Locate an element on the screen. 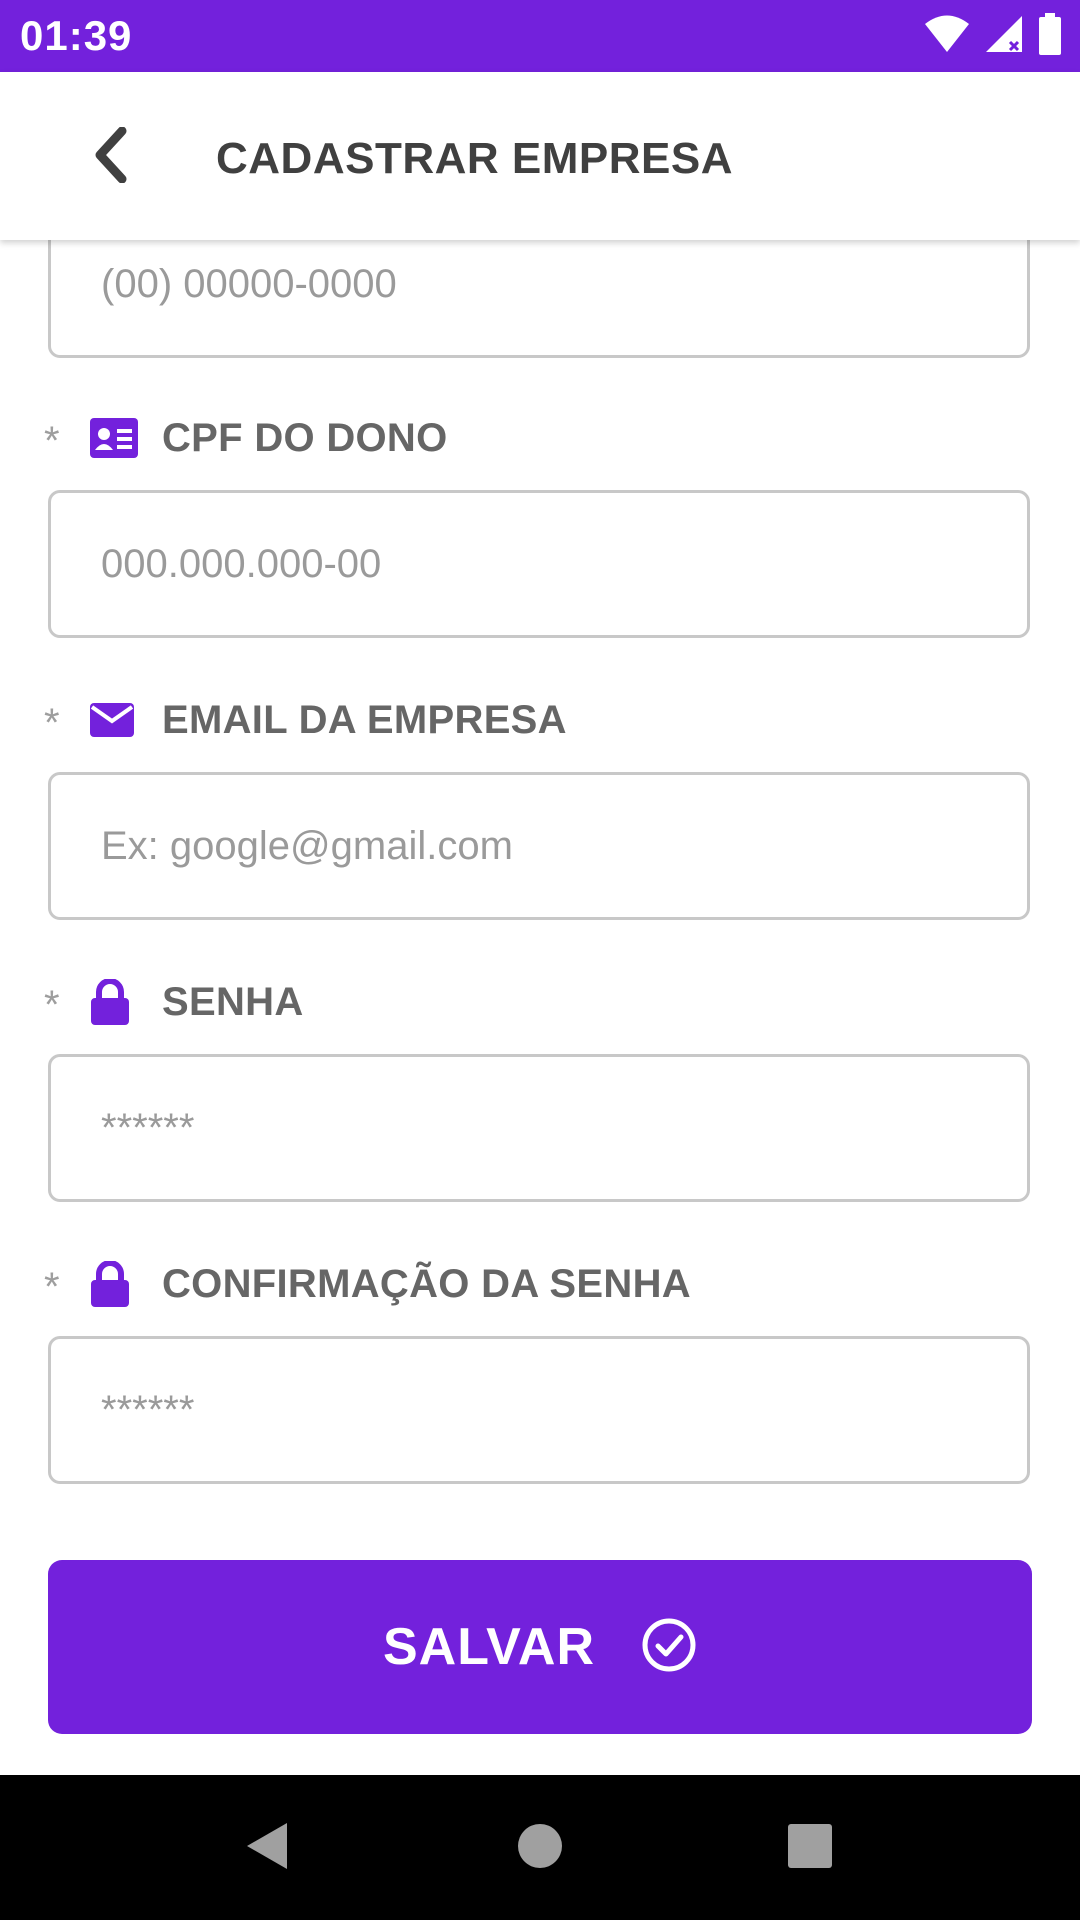  owner-cpf-field is located at coordinates (539, 564).